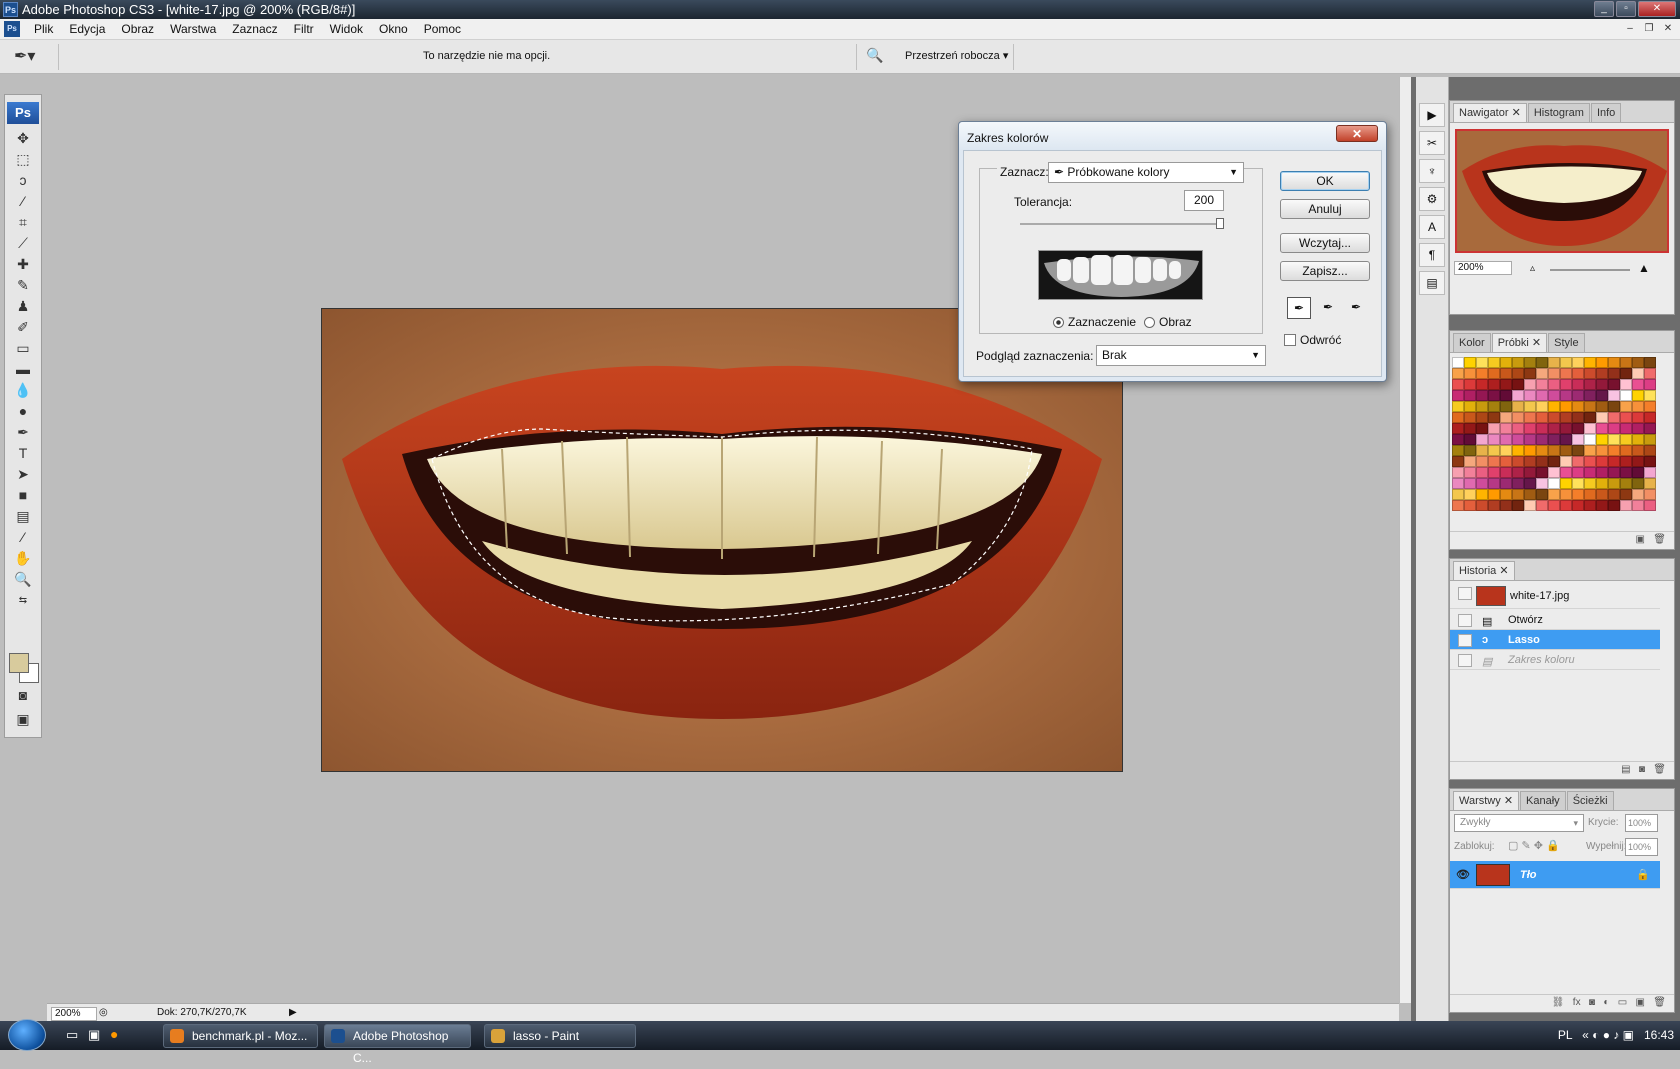  Describe the element at coordinates (1490, 112) in the screenshot. I see `tab-navigator: Nawigator ✕` at that location.